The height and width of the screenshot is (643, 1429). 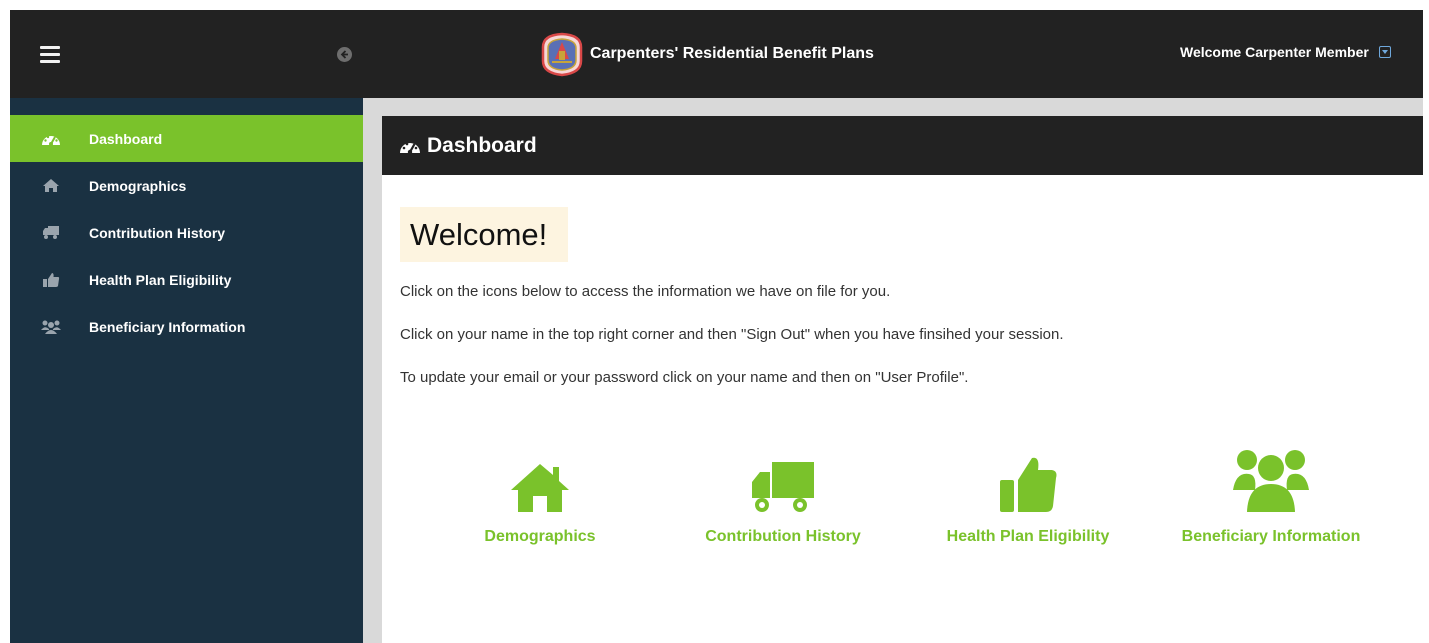 I want to click on welcome-title: Welcome!, so click(x=479, y=234).